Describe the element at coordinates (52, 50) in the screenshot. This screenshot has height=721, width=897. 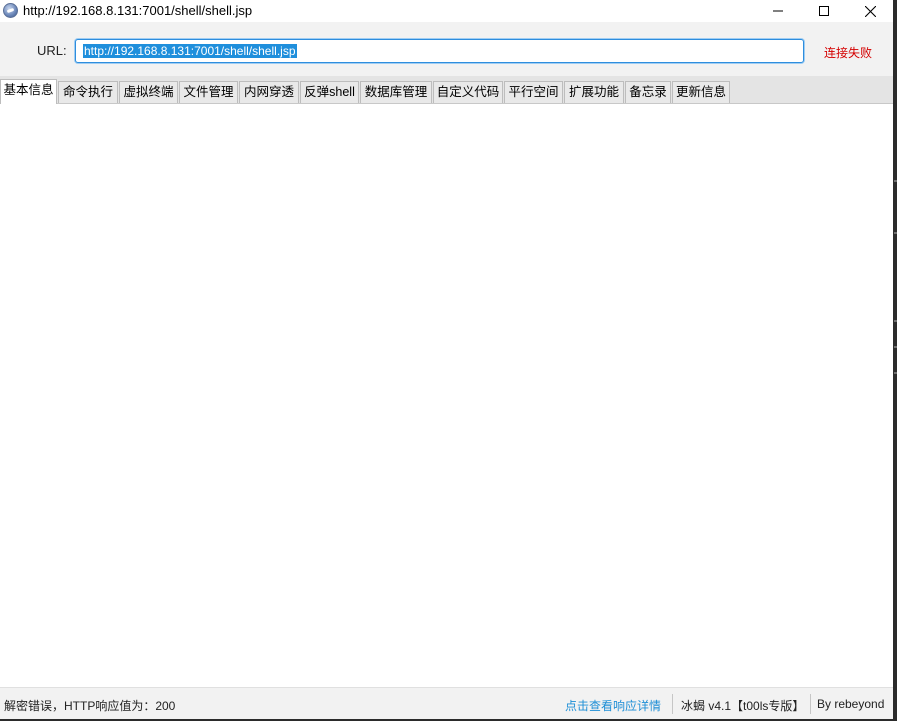
I see `url-label: URL:` at that location.